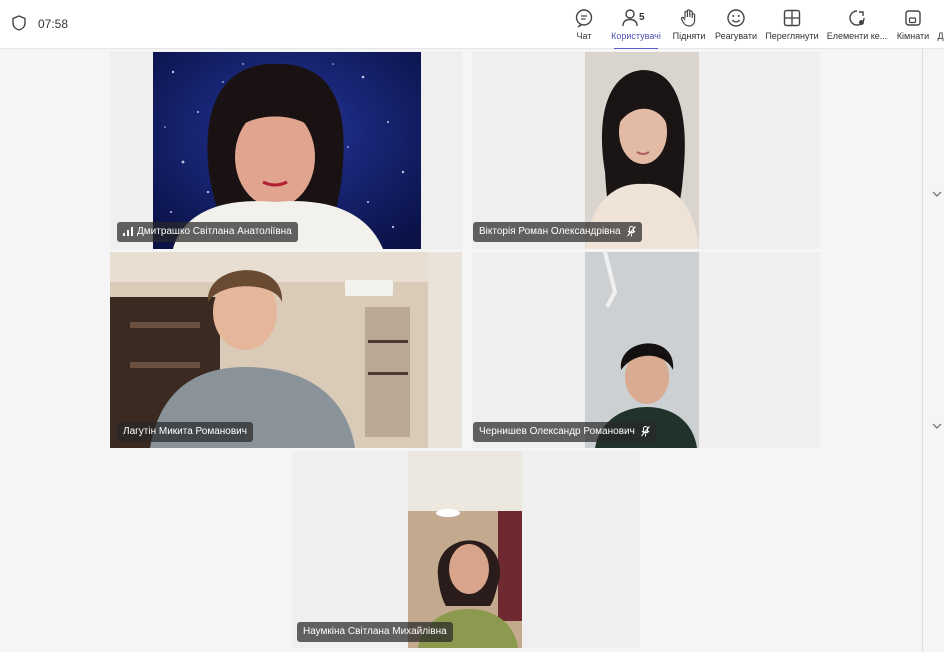  I want to click on meeting-timer: 07:58, so click(53, 24).